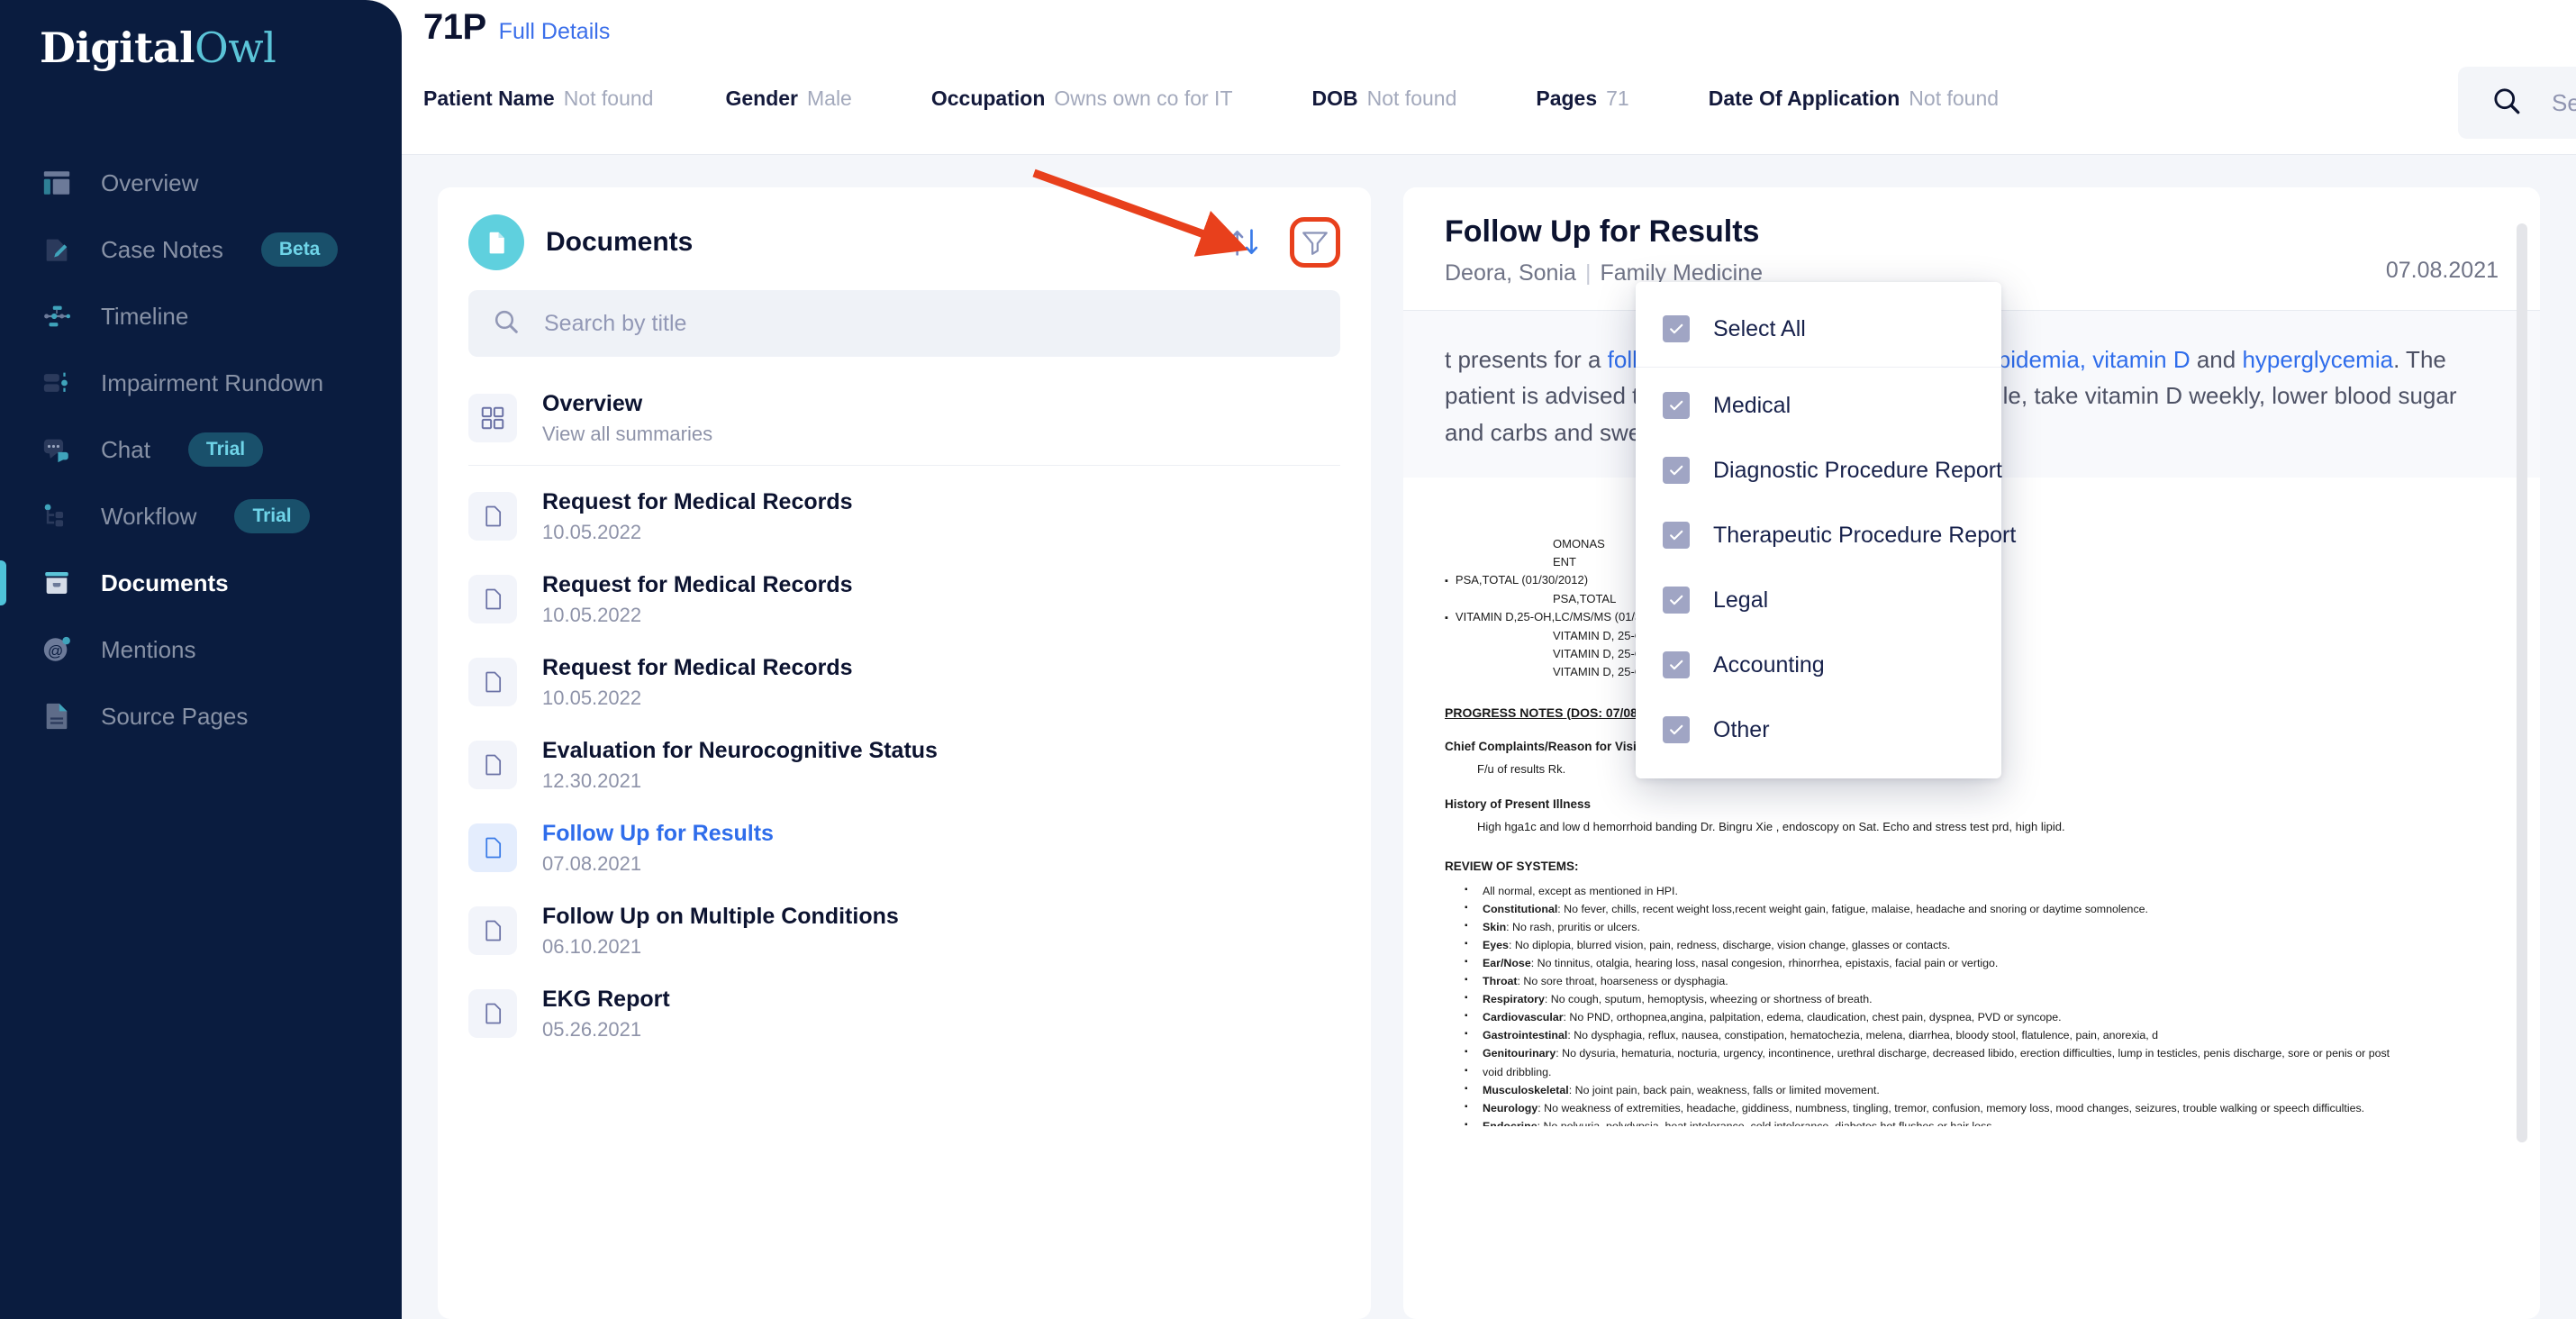 The image size is (2576, 1319). What do you see at coordinates (658, 833) in the screenshot?
I see `list-item-title: Follow Up for Results` at bounding box center [658, 833].